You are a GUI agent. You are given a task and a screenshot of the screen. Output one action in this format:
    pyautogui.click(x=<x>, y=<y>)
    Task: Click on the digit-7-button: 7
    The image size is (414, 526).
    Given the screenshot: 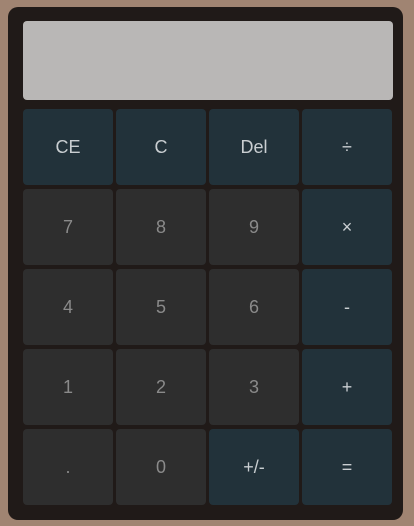 What is the action you would take?
    pyautogui.click(x=68, y=227)
    